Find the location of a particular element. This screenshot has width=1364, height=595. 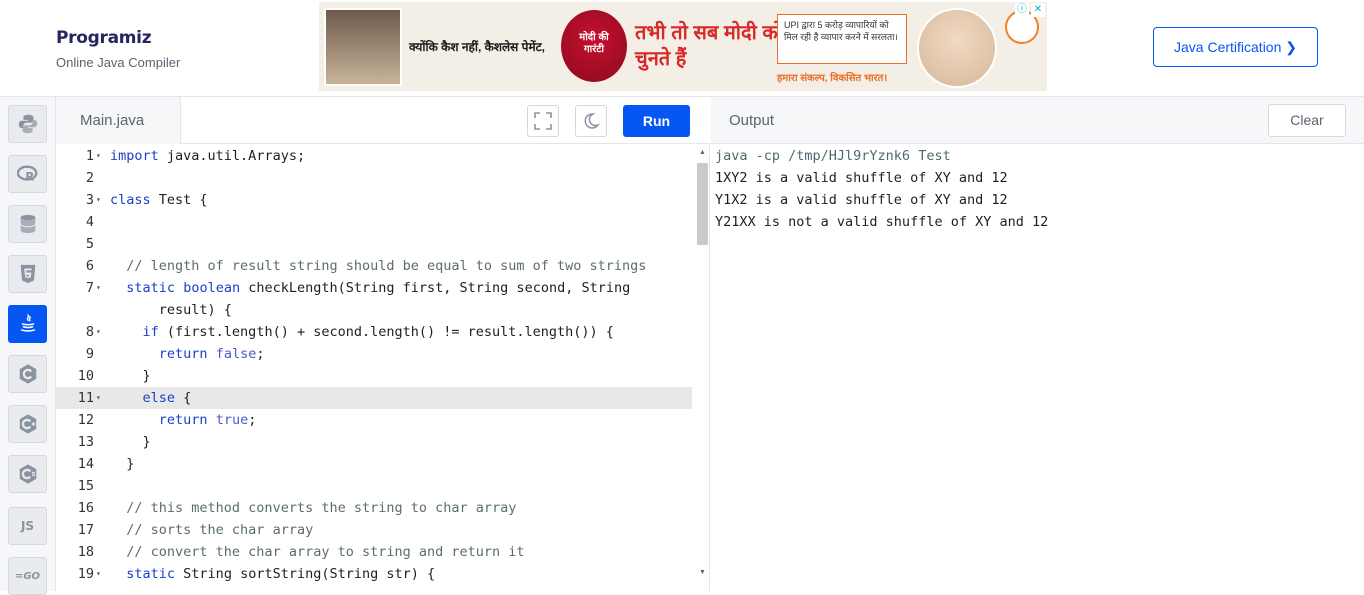

moon-icon is located at coordinates (592, 121).